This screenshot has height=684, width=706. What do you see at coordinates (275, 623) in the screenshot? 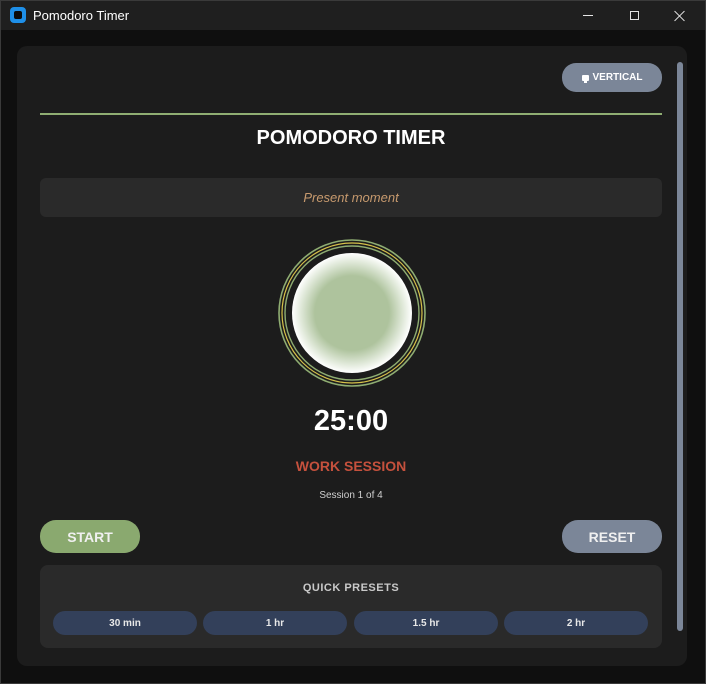
I see `preset-1-hr-button: 1 hr` at bounding box center [275, 623].